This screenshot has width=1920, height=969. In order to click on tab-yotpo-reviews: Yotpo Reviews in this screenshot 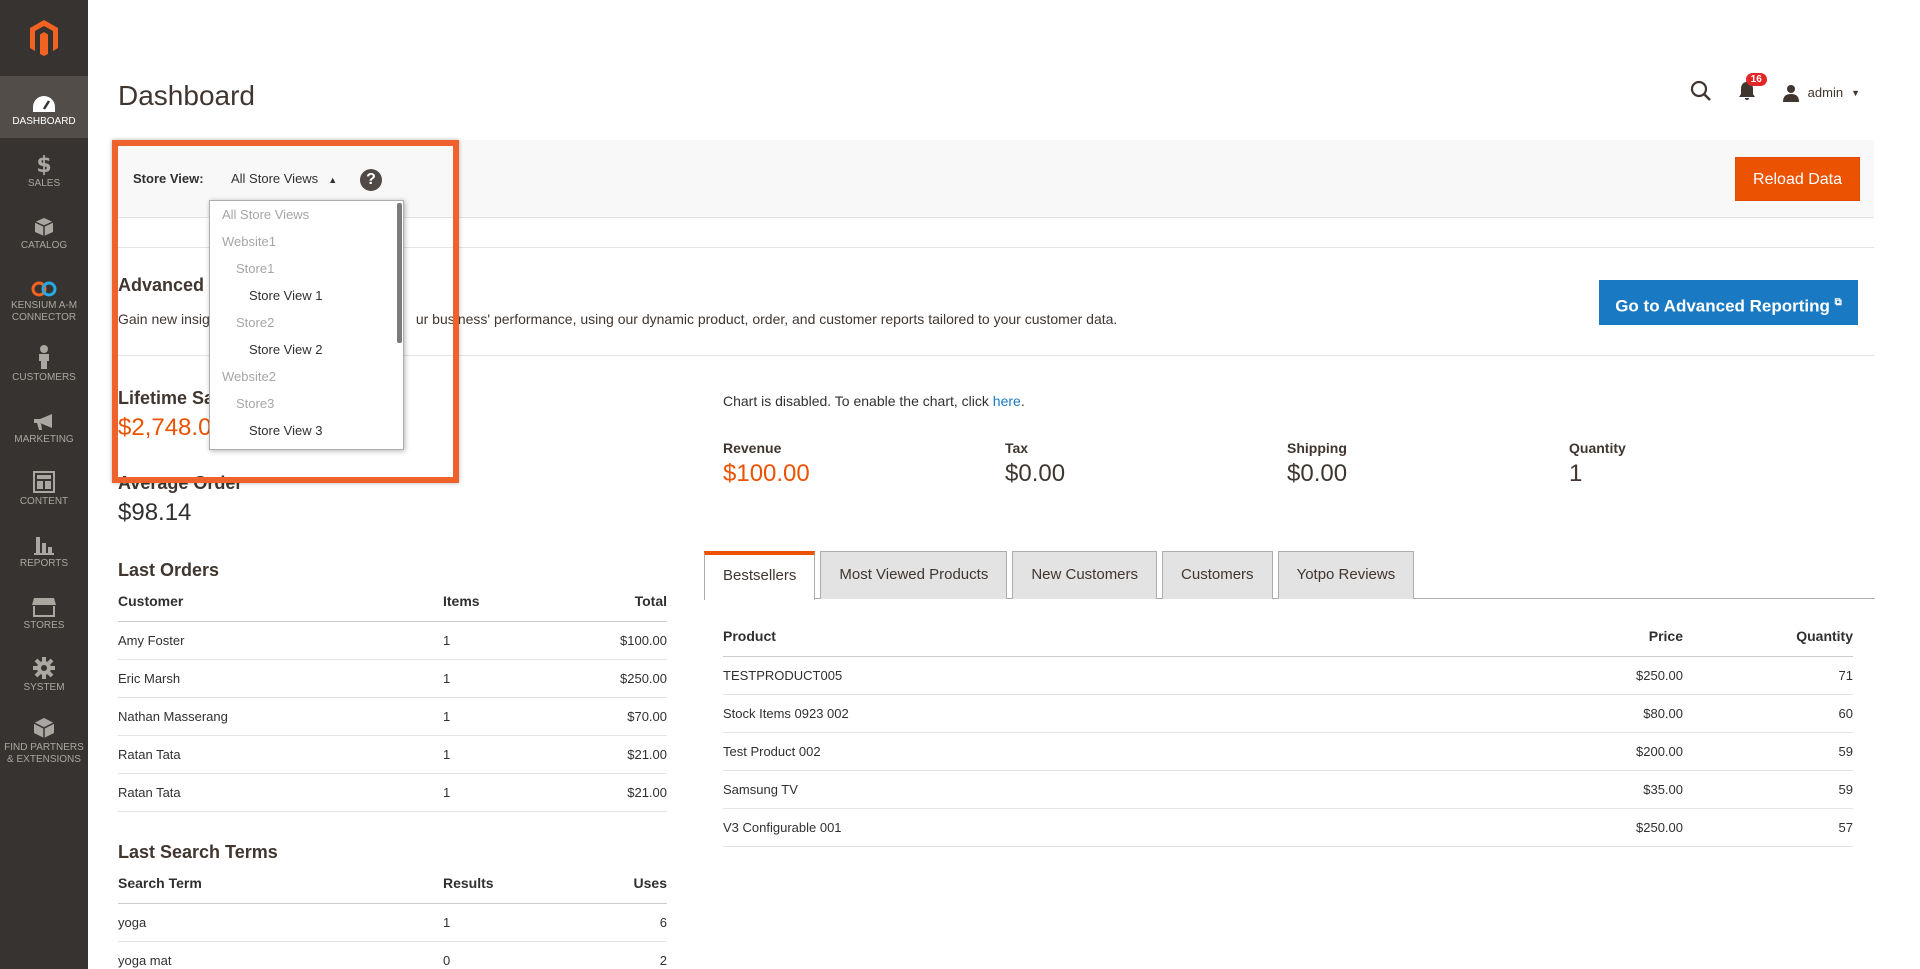, I will do `click(1346, 575)`.